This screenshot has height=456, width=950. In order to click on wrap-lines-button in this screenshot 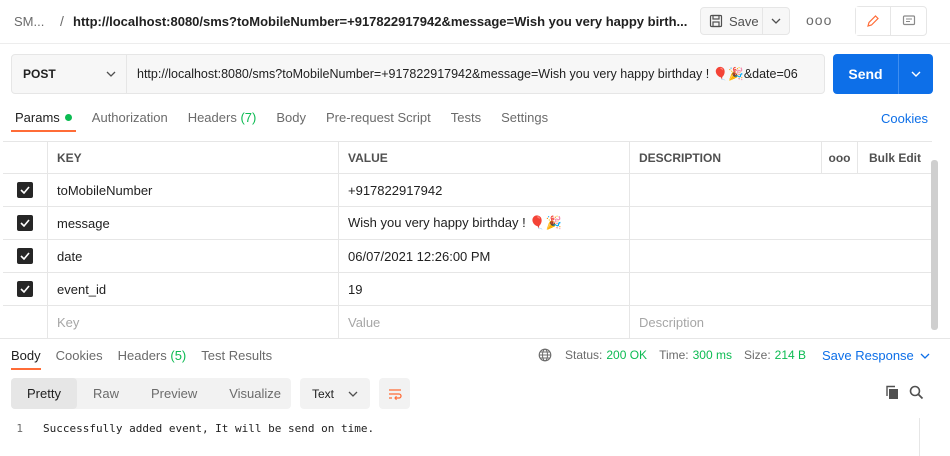, I will do `click(394, 393)`.